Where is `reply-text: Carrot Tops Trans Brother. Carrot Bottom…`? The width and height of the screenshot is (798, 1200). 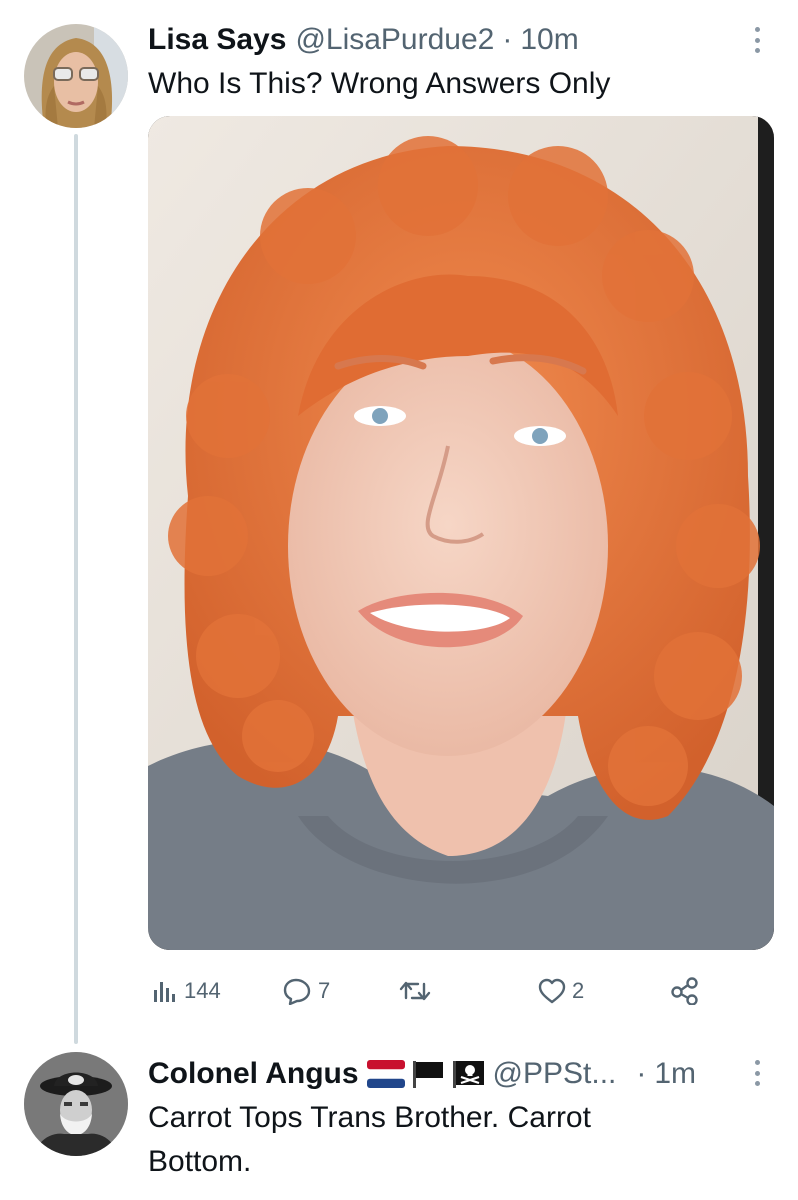
reply-text: Carrot Tops Trans Brother. Carrot Bottom… is located at coordinates (369, 1140).